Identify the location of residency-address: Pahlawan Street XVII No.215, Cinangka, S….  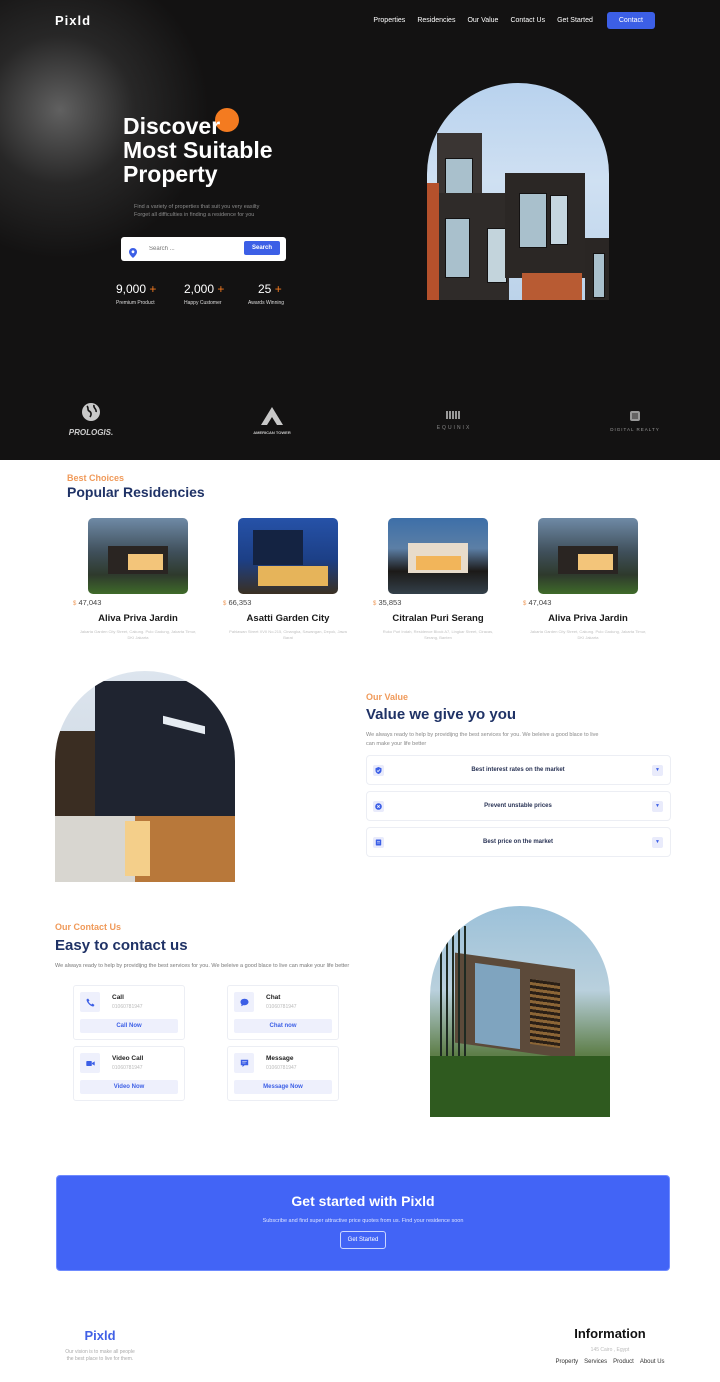
(288, 634).